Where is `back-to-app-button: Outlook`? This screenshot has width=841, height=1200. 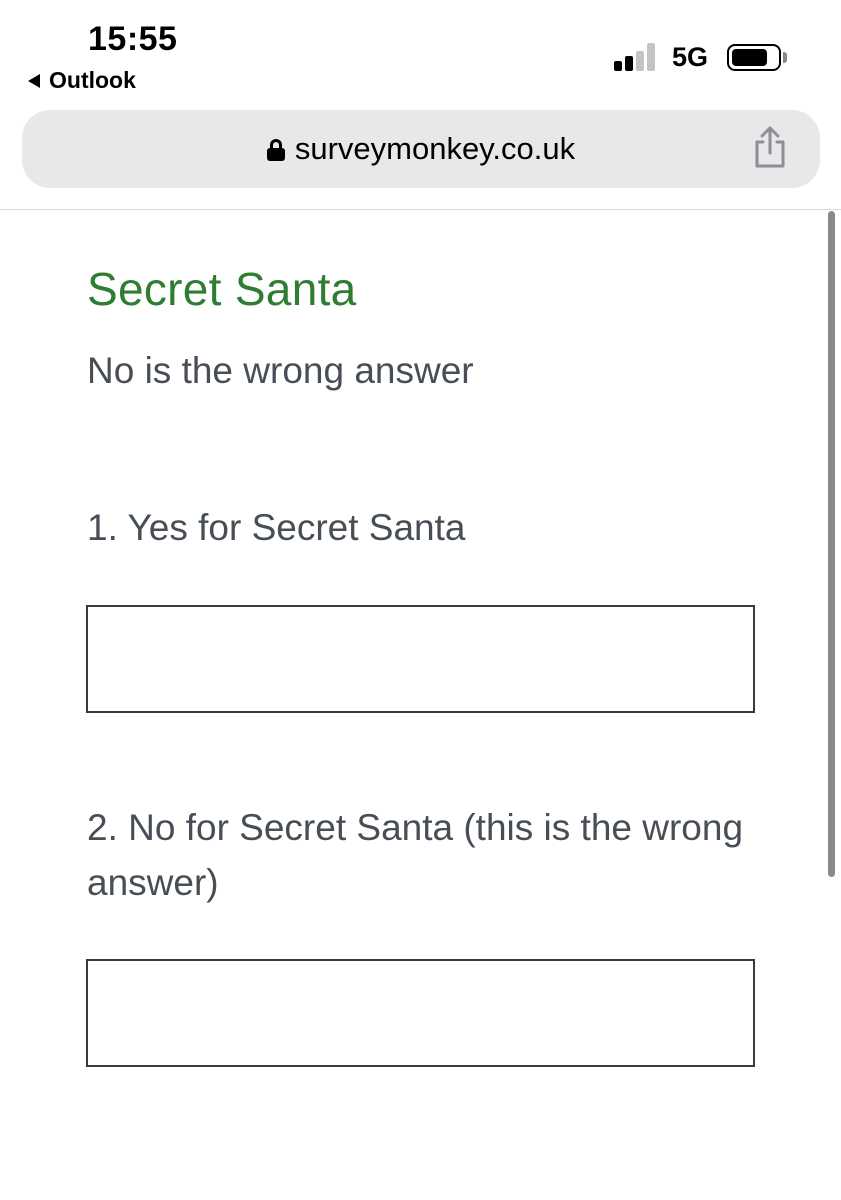
back-to-app-button: Outlook is located at coordinates (82, 80).